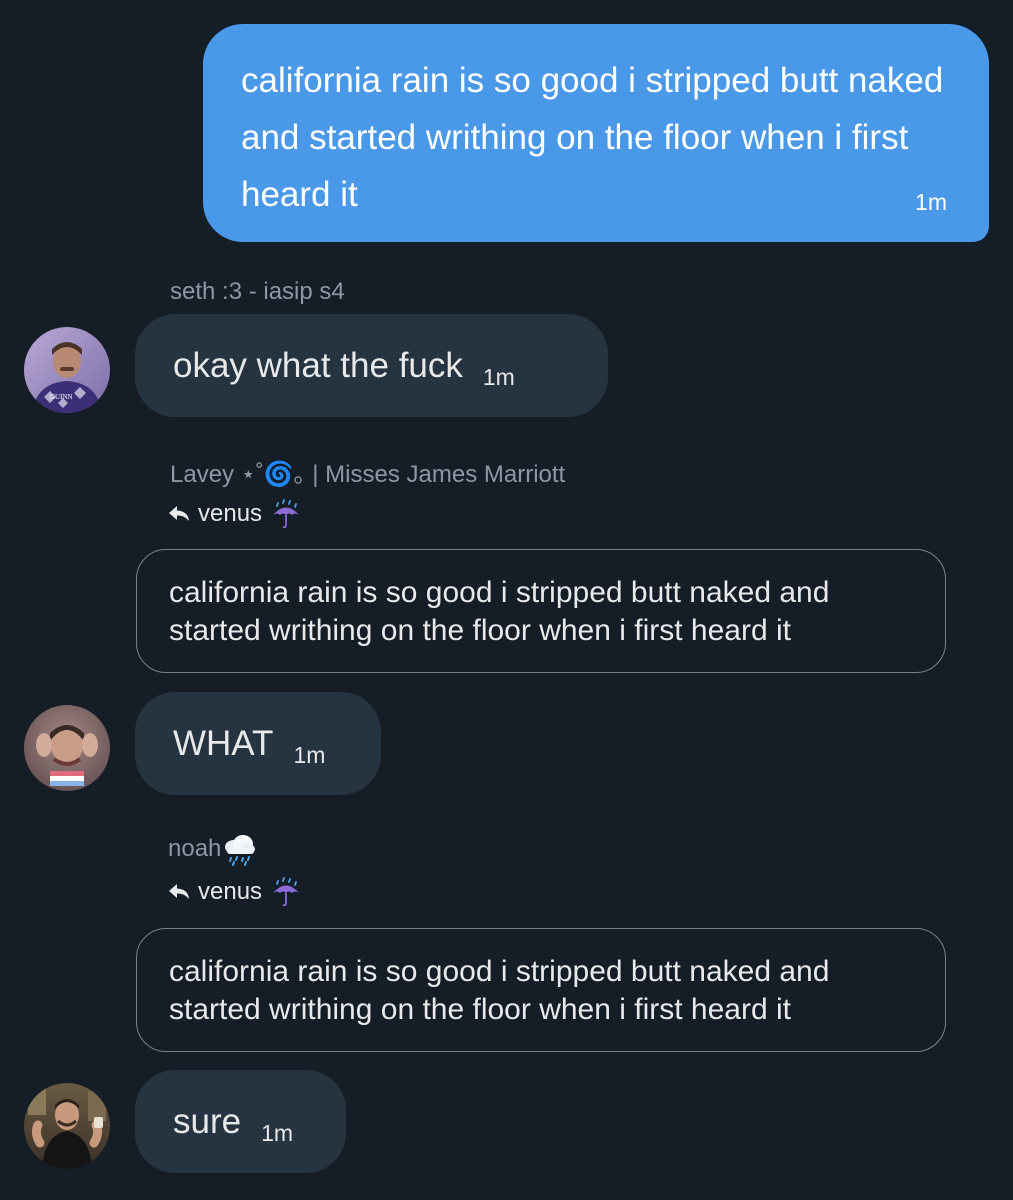 The image size is (1013, 1200). What do you see at coordinates (367, 471) in the screenshot?
I see `sender-name: Lavey ⋆˚🌀｡ | Misses James Marriott` at bounding box center [367, 471].